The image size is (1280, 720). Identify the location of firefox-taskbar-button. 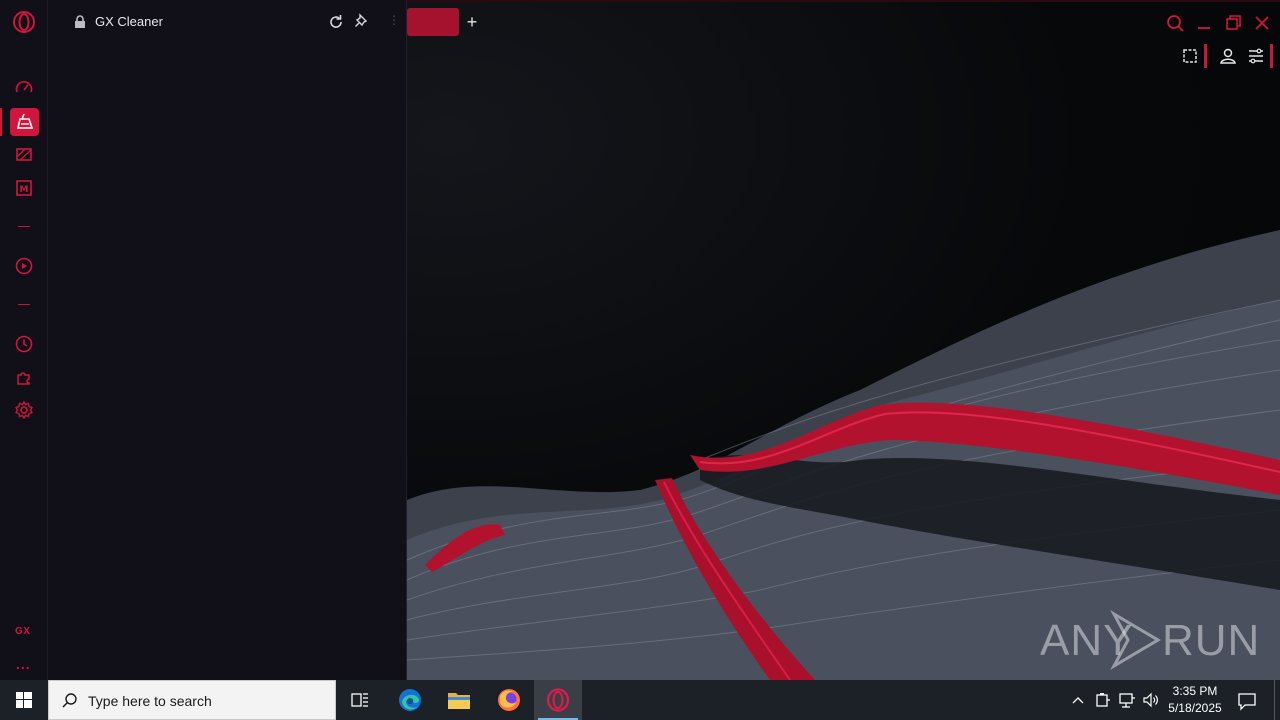
(509, 700).